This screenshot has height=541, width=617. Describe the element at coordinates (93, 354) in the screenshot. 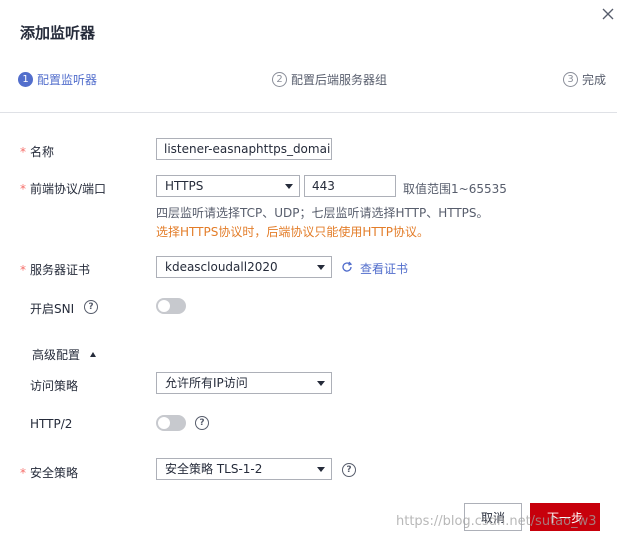

I see `caret-up-icon` at that location.